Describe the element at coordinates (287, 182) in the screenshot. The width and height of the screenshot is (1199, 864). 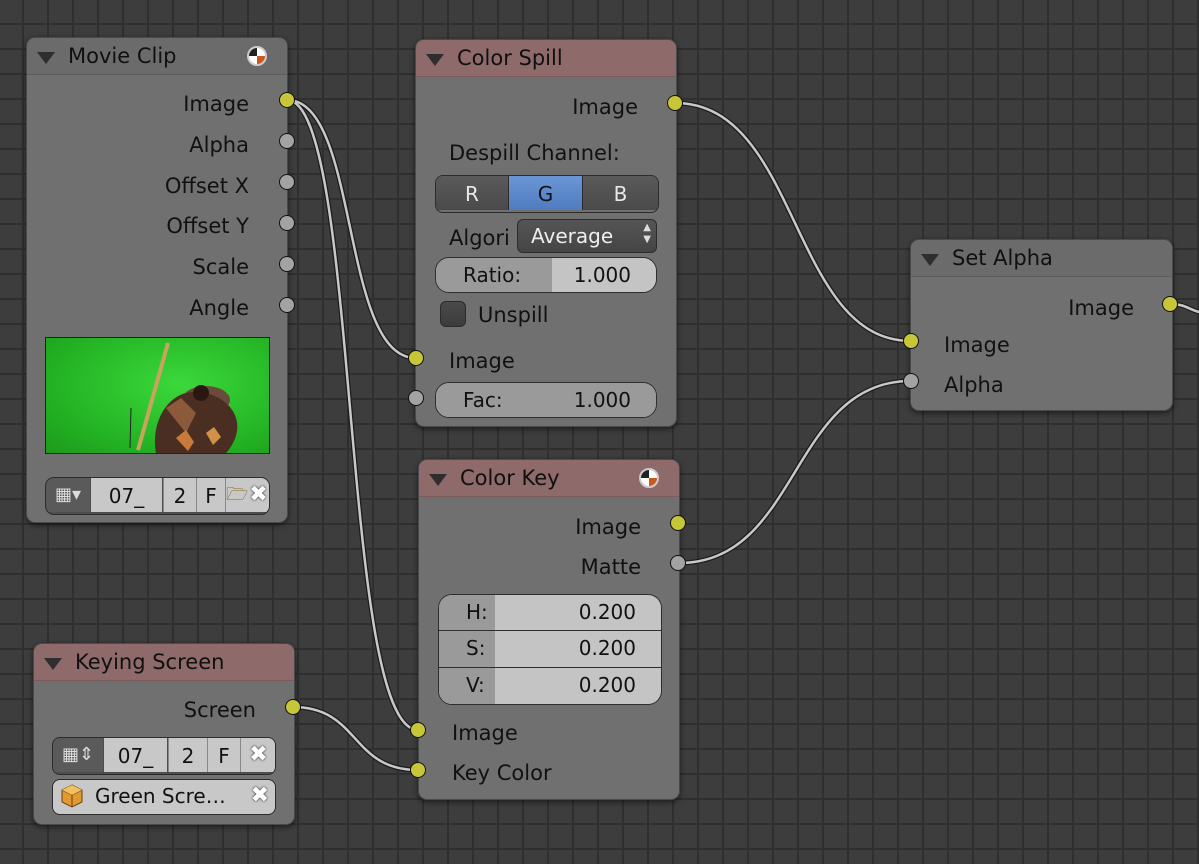
I see `movie-clip-offset-x-socket` at that location.